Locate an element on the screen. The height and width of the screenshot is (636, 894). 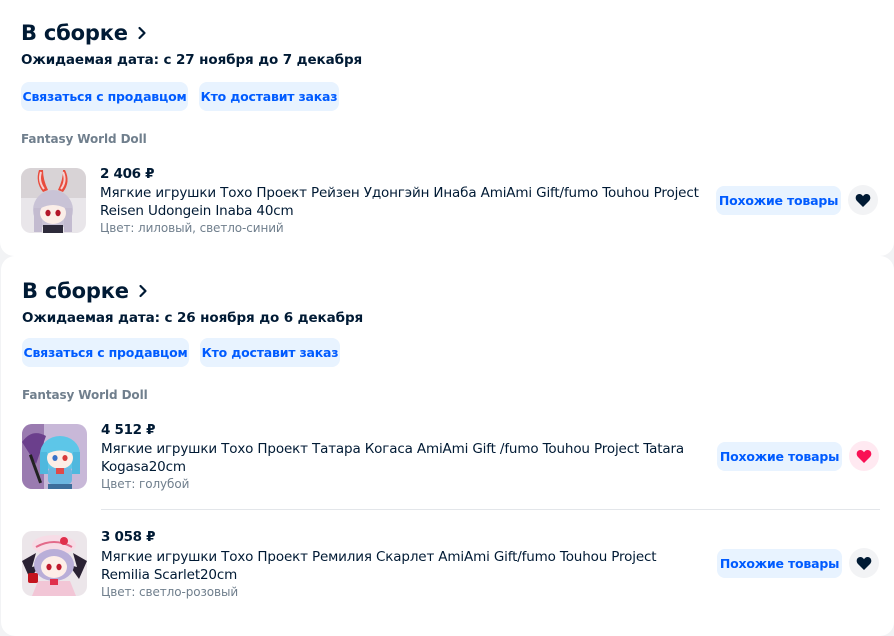
product-color: Цвет: лиловый, светло-синий is located at coordinates (192, 228).